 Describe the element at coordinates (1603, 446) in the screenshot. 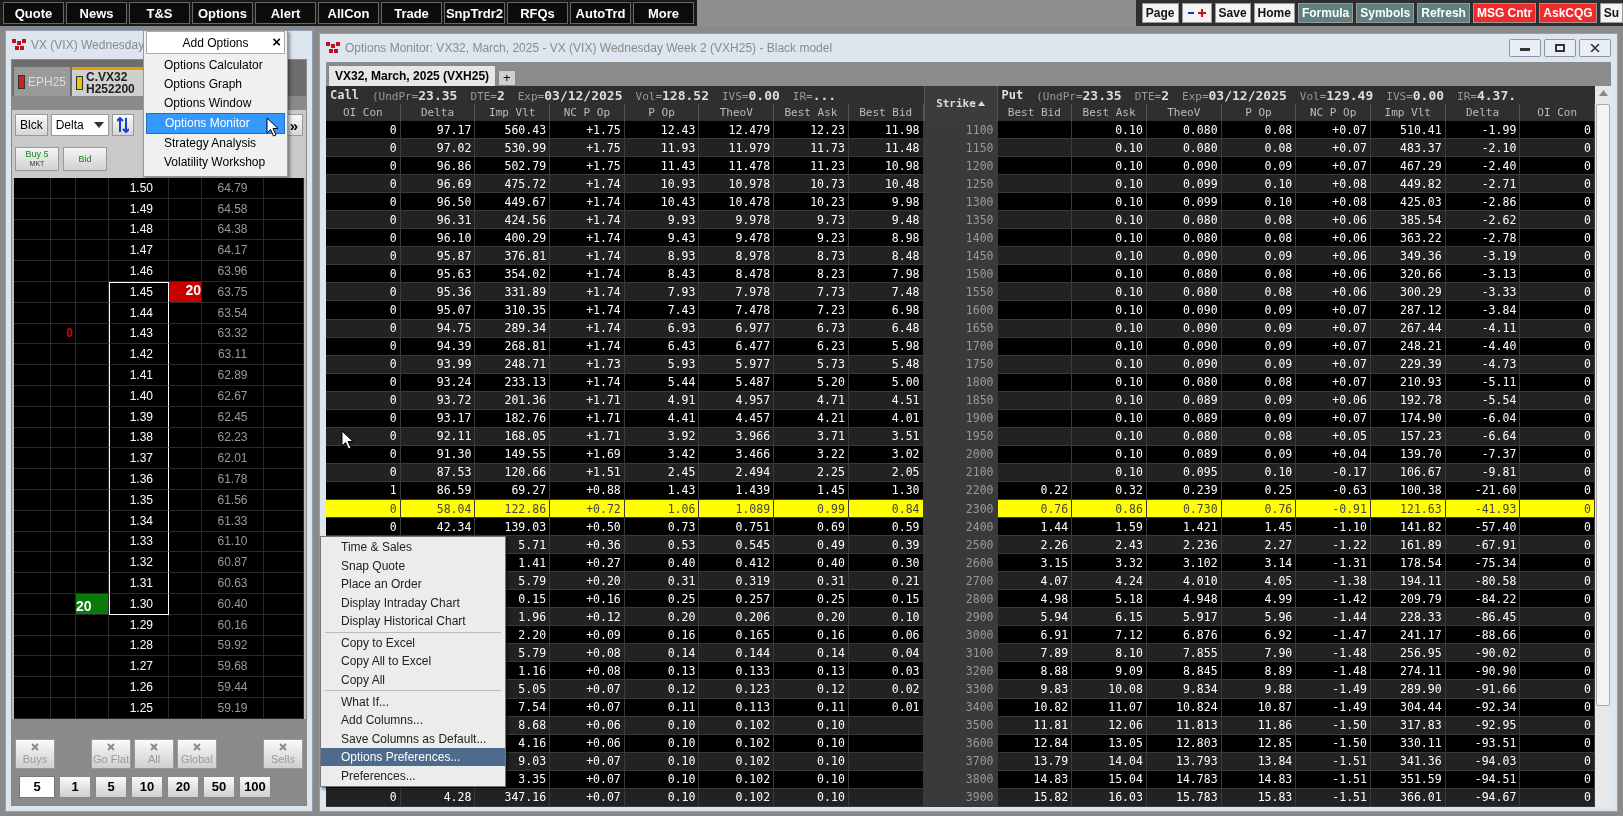

I see `scrollbar` at that location.